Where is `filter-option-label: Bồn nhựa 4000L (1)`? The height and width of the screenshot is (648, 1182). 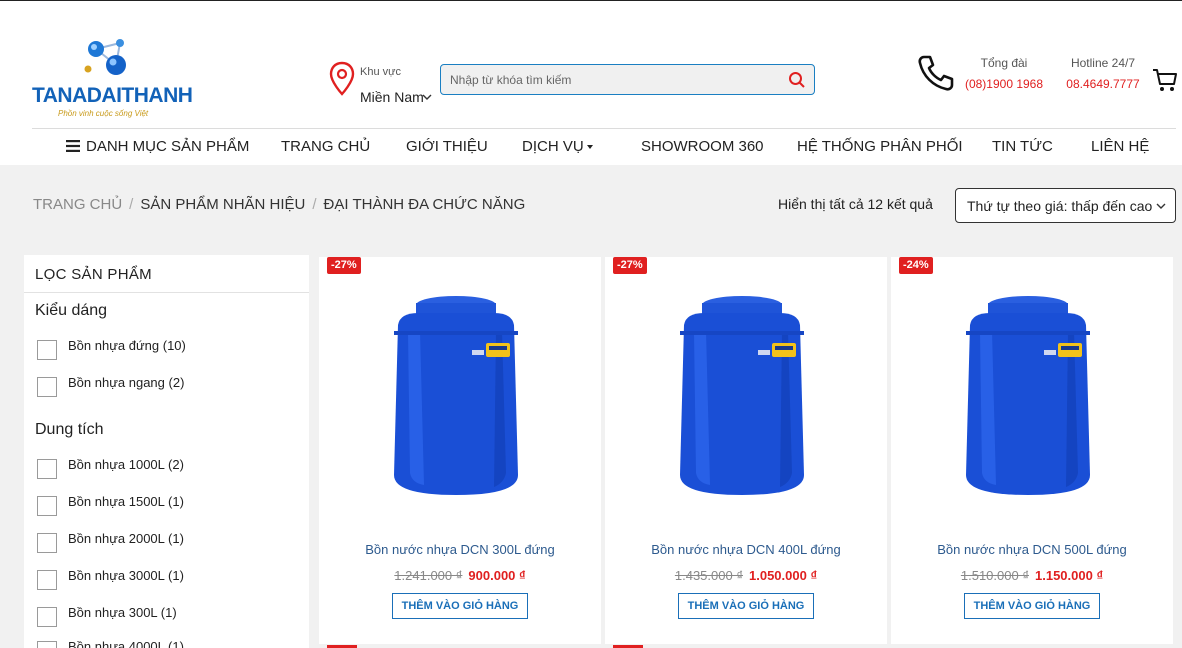
filter-option-label: Bồn nhựa 4000L (1) is located at coordinates (126, 643).